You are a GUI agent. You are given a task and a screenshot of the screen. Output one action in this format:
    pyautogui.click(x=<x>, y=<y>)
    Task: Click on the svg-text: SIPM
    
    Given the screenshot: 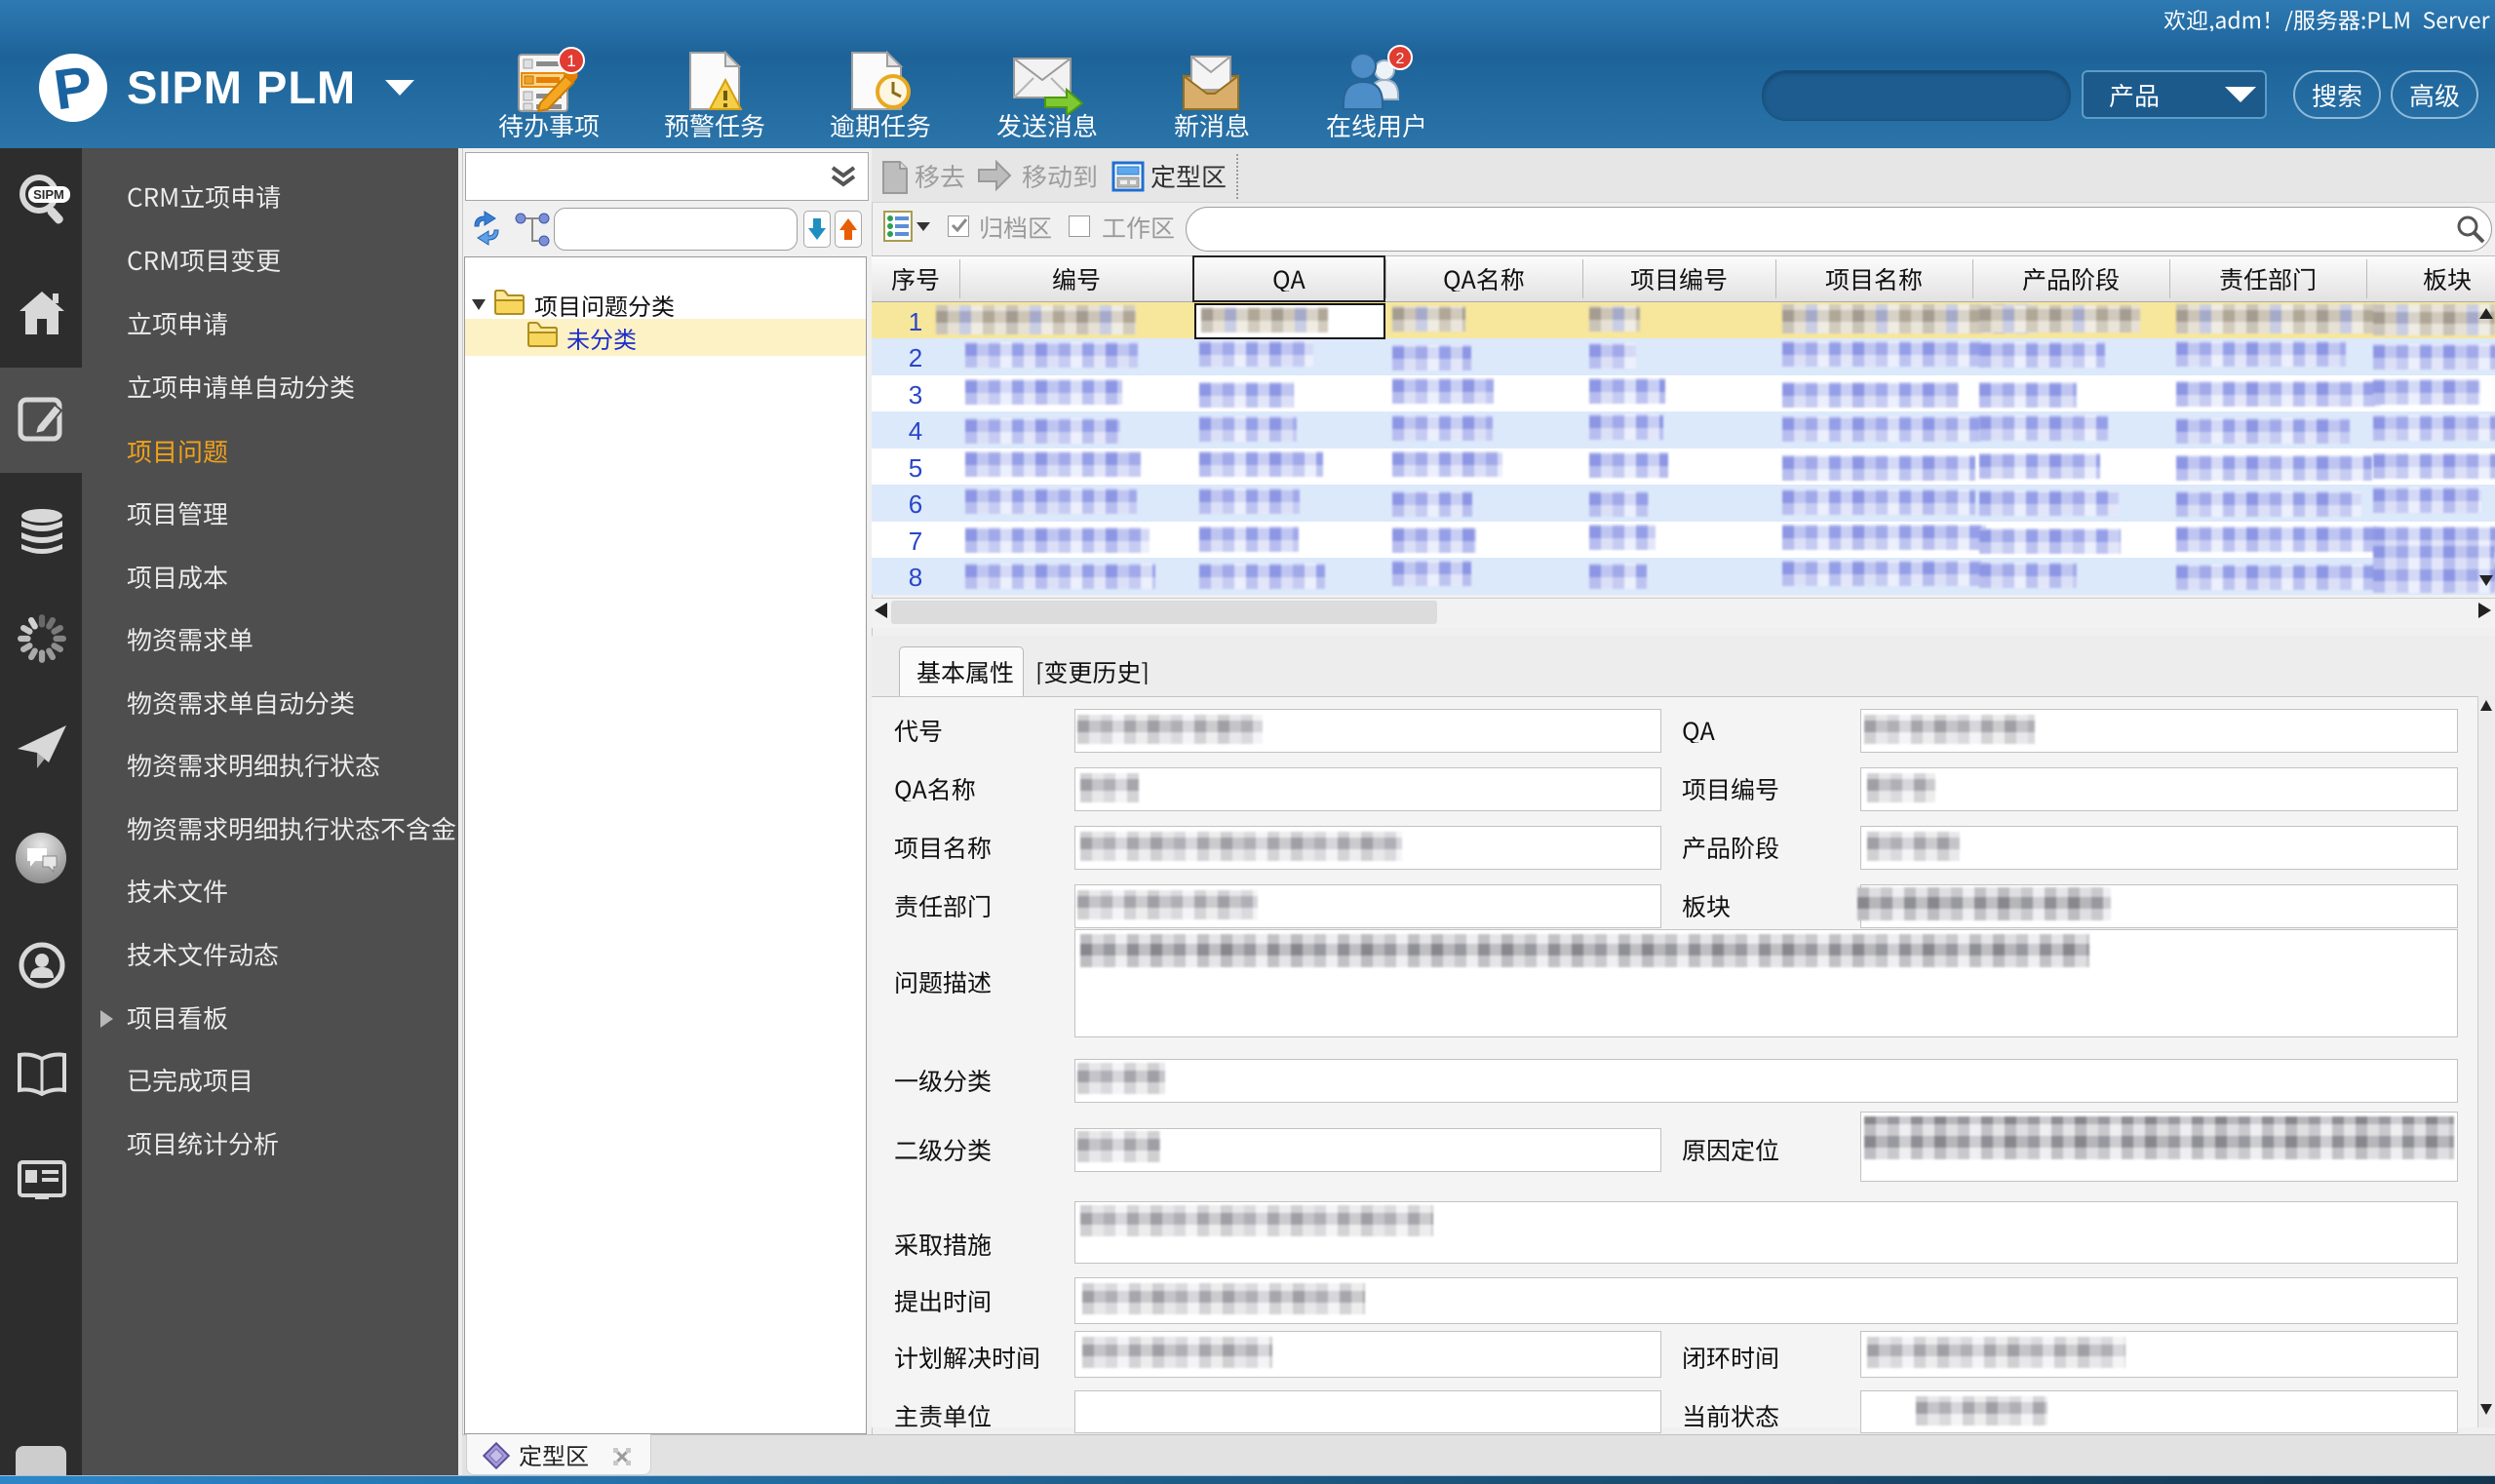 What is the action you would take?
    pyautogui.click(x=48, y=194)
    